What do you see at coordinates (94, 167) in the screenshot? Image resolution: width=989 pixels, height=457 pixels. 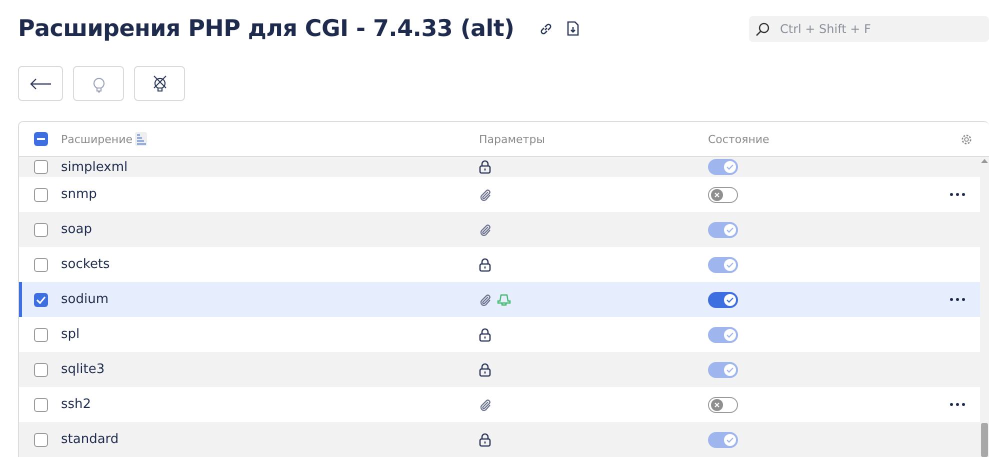 I see `extension-name: simplexml` at bounding box center [94, 167].